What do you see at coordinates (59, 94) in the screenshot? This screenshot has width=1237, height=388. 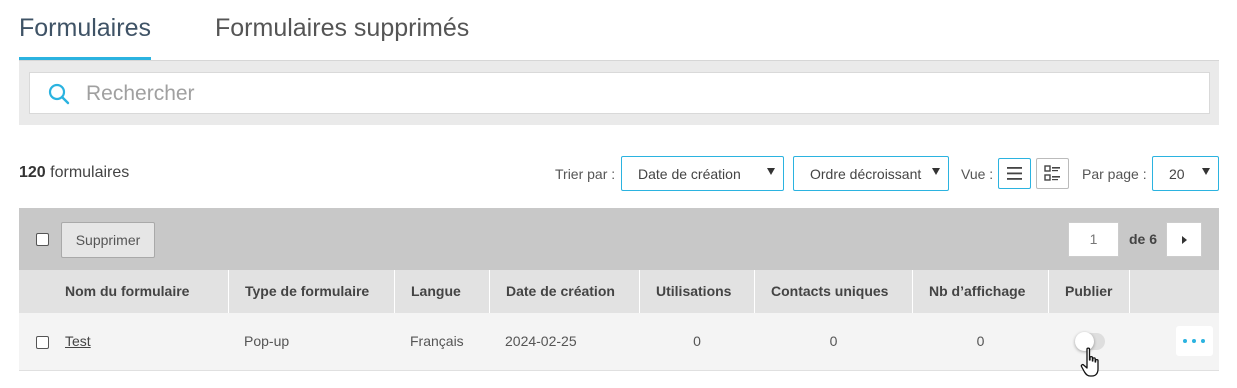 I see `search-icon` at bounding box center [59, 94].